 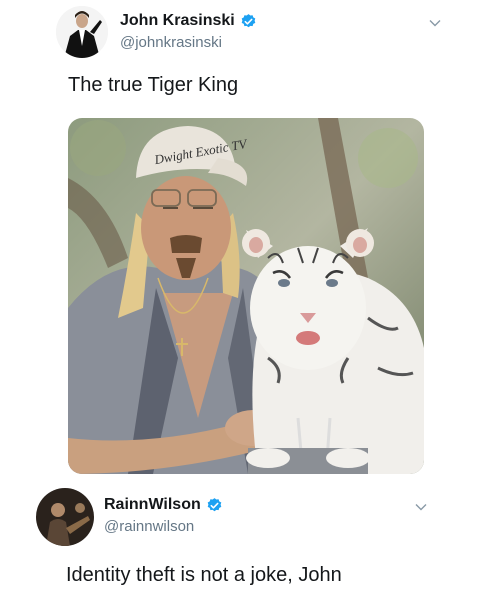 I want to click on avatar-john-krasinski-image, so click(x=82, y=32).